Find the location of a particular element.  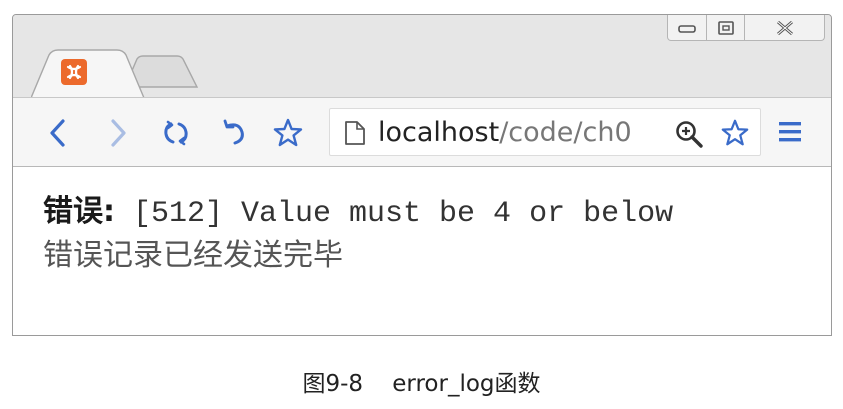

zoom-icon is located at coordinates (689, 134).